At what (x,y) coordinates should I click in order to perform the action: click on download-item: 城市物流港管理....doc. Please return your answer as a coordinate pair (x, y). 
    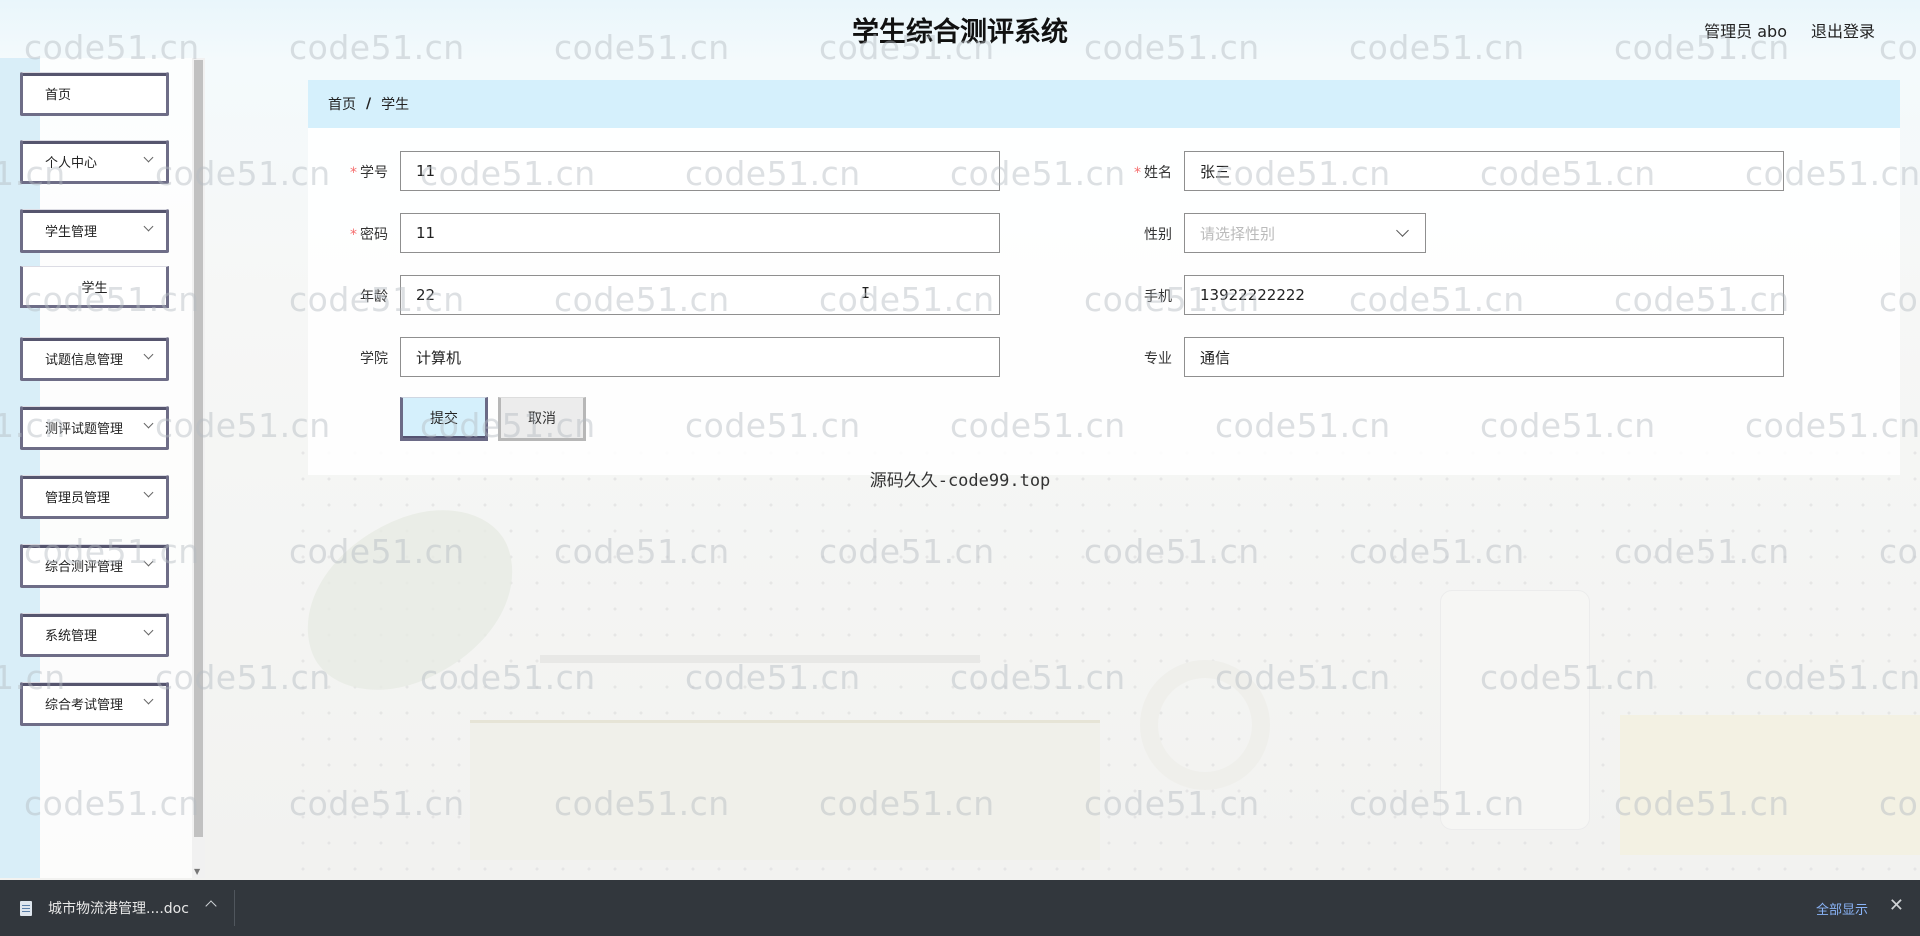
    Looking at the image, I should click on (104, 908).